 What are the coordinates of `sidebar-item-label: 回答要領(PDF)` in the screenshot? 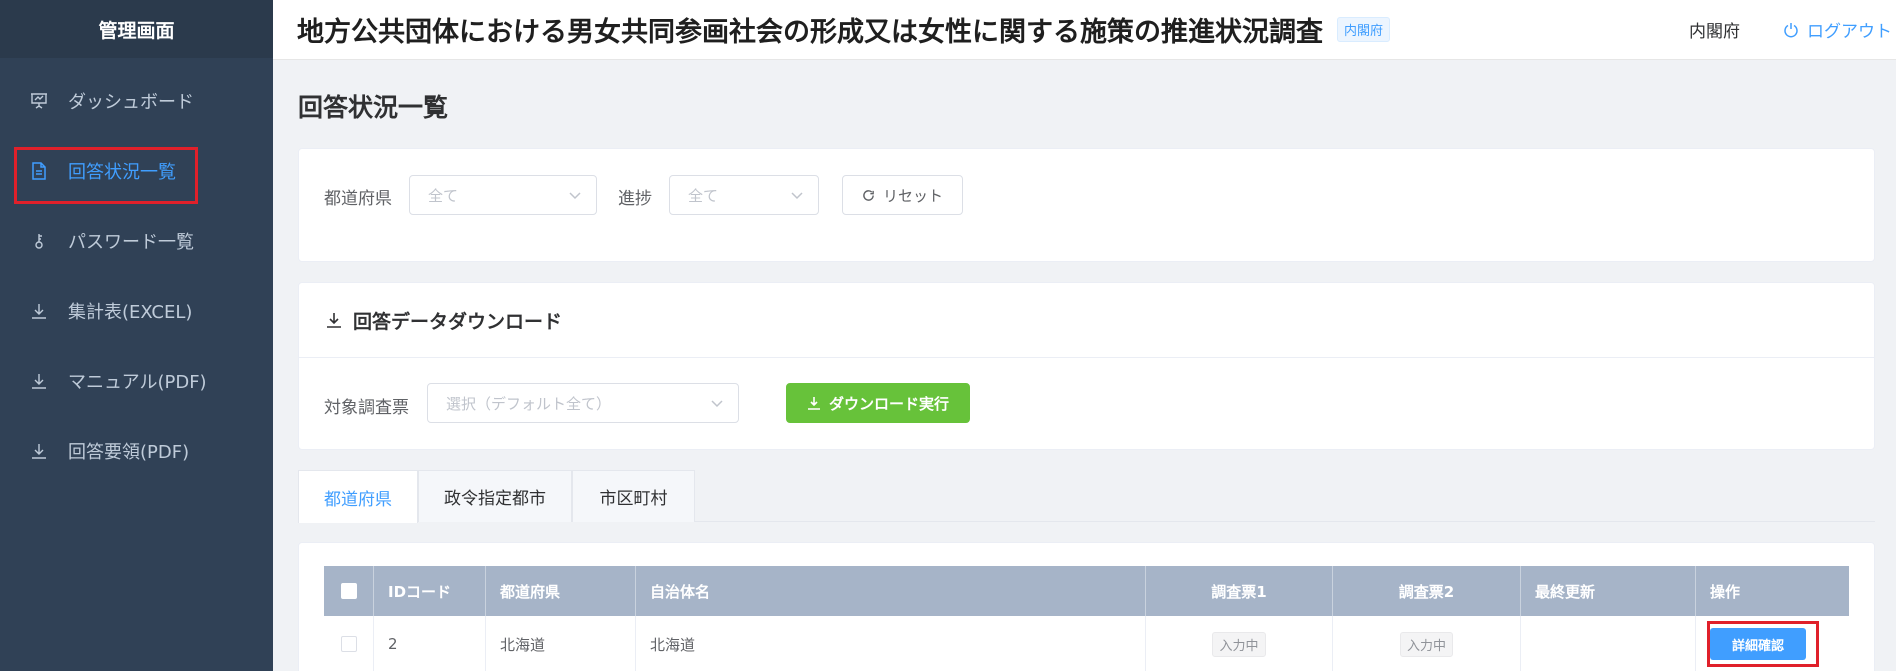 It's located at (129, 452).